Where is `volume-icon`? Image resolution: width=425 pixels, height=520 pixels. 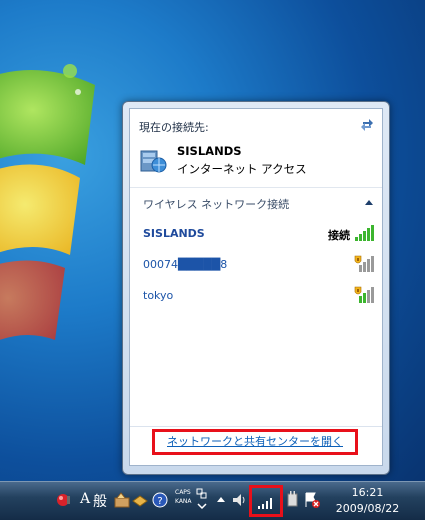 volume-icon is located at coordinates (240, 500).